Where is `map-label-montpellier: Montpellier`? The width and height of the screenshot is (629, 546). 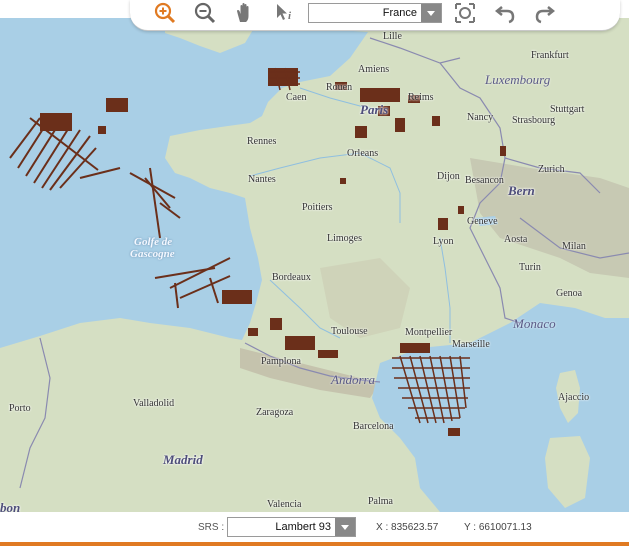
map-label-montpellier: Montpellier is located at coordinates (429, 332).